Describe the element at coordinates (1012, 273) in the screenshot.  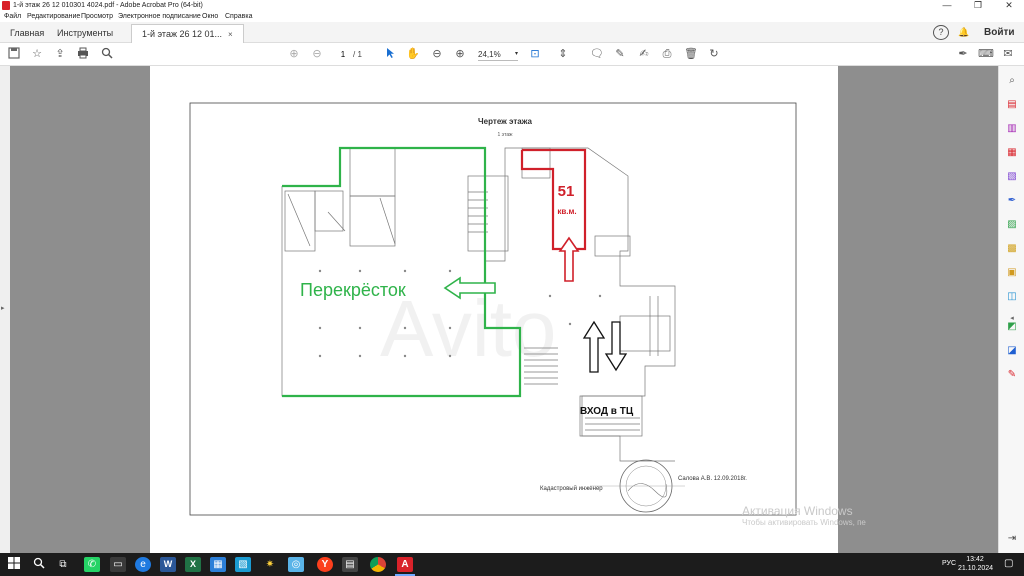
I see `comment-icon: ▣` at that location.